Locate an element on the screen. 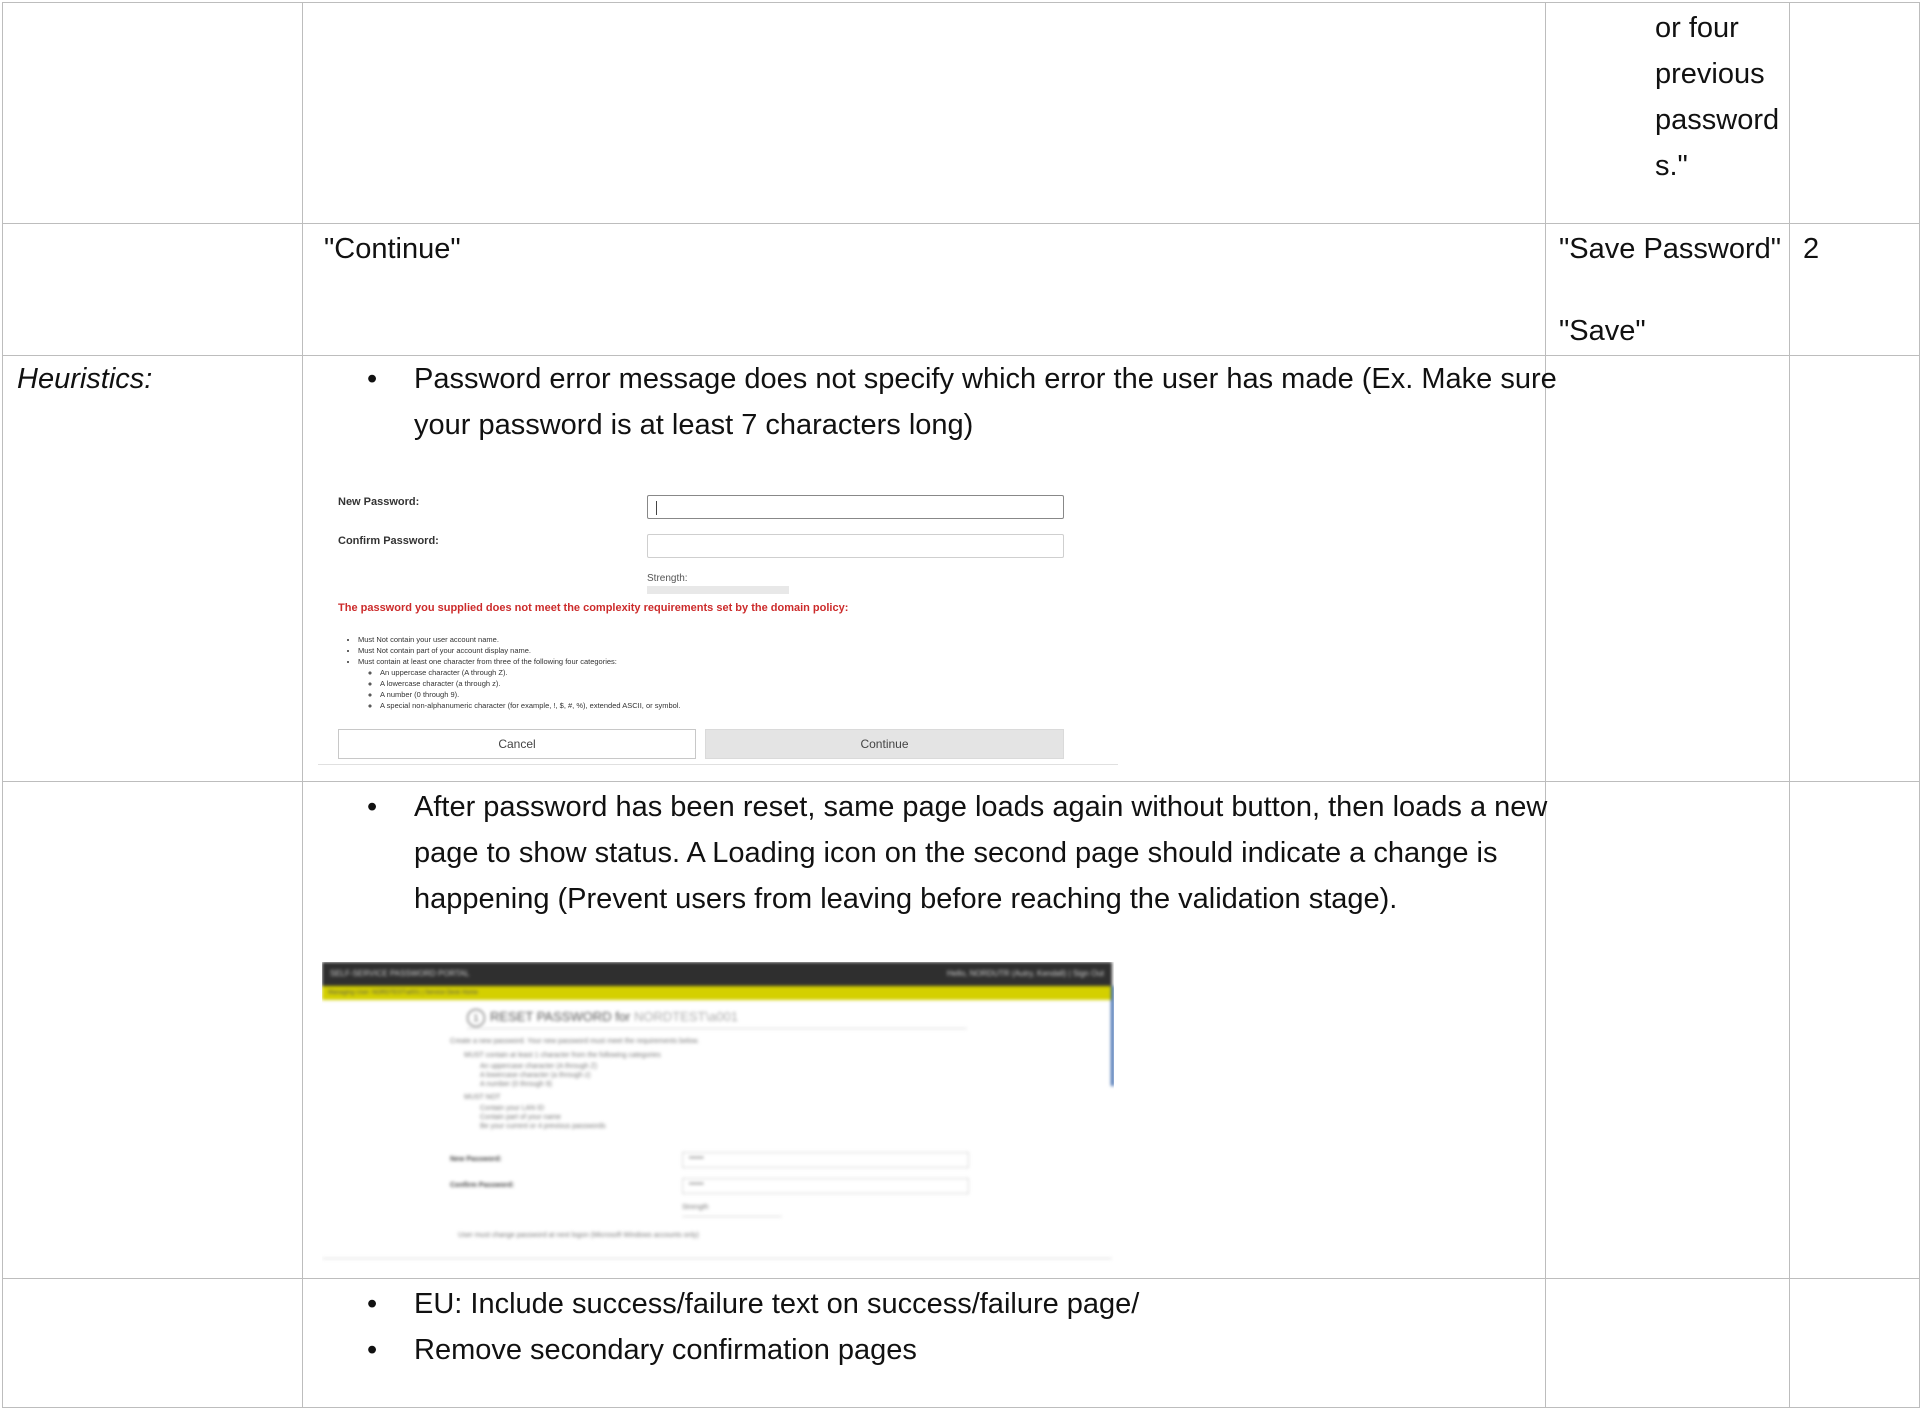  strength-label: Strength: is located at coordinates (667, 578).